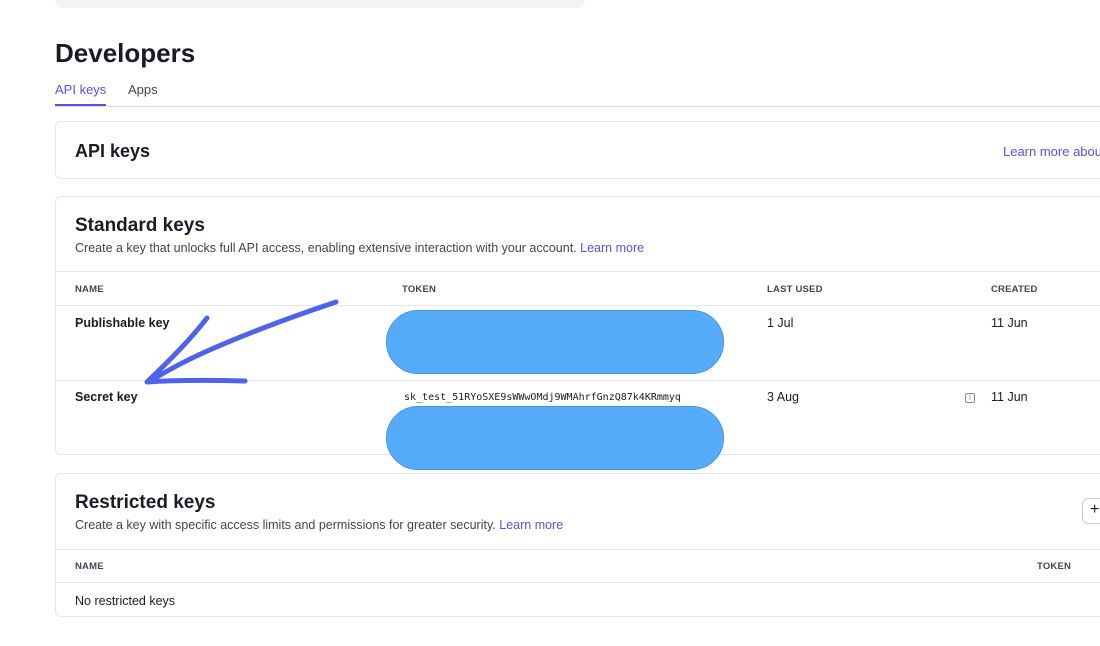  Describe the element at coordinates (125, 53) in the screenshot. I see `page-title: Developers` at that location.